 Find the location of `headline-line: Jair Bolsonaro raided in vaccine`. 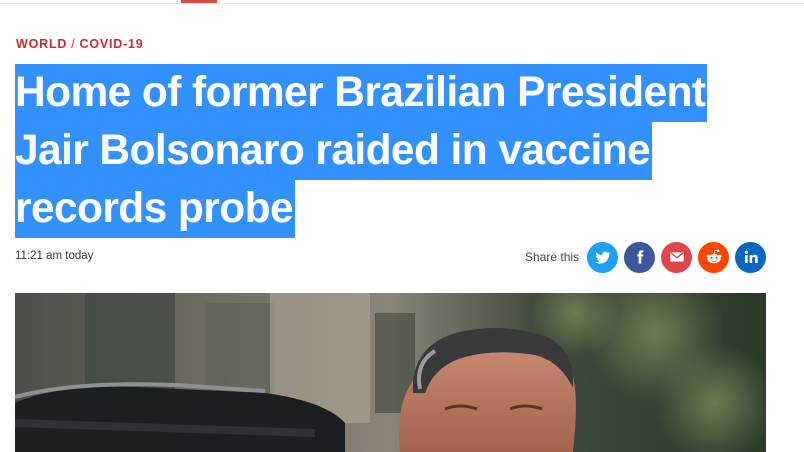

headline-line: Jair Bolsonaro raided in vaccine is located at coordinates (334, 151).